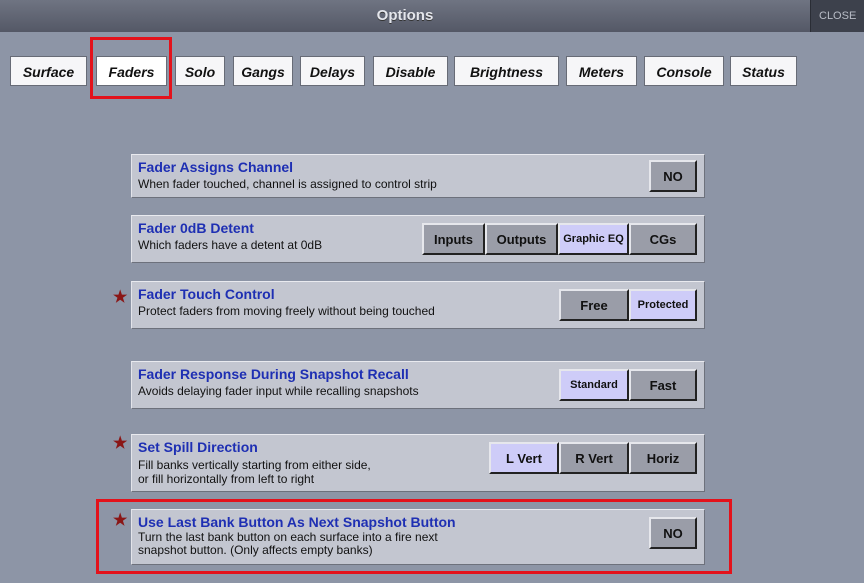  What do you see at coordinates (198, 447) in the screenshot?
I see `option-title: Set Spill Direction` at bounding box center [198, 447].